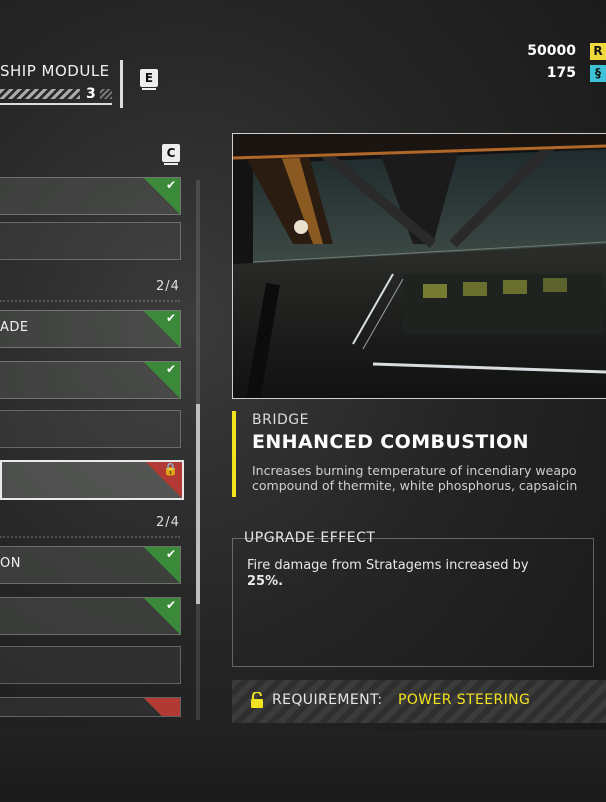 The image size is (606, 802). What do you see at coordinates (388, 565) in the screenshot?
I see `upgrade-effect-description: Fire damage from Stratagems increased by` at bounding box center [388, 565].